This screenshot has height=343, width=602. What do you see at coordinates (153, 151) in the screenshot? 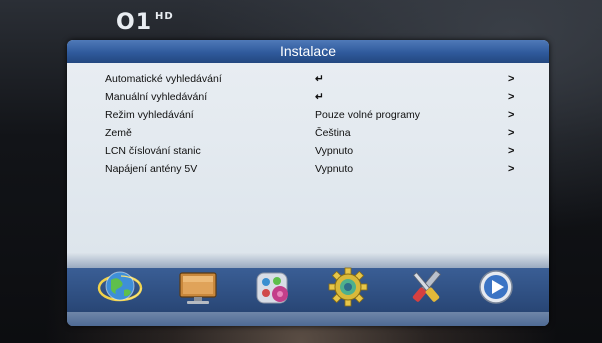
I see `setting-label: LCN číslování stanic` at bounding box center [153, 151].